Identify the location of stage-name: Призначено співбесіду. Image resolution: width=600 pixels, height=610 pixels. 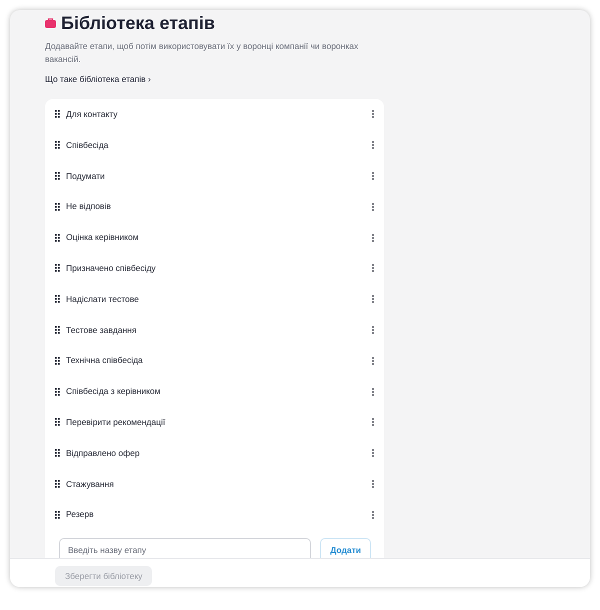
(111, 268).